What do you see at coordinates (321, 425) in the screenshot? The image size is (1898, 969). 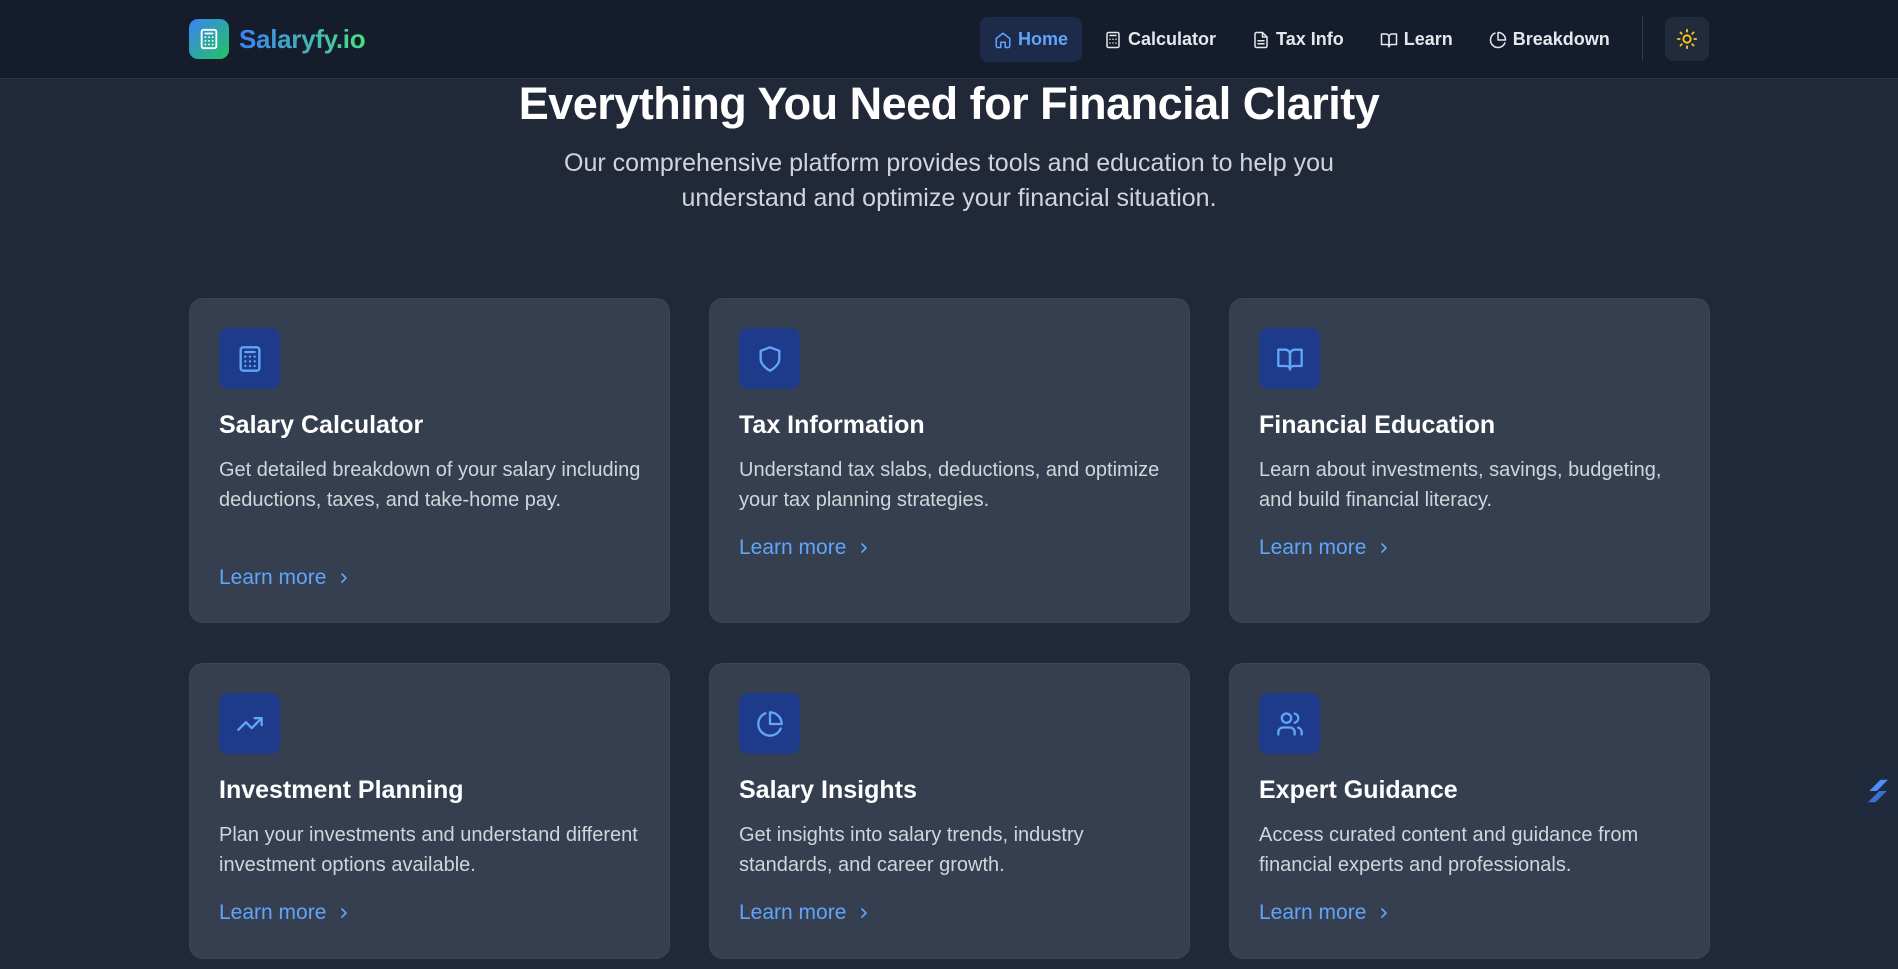 I see `card-title: Salary Calculator` at bounding box center [321, 425].